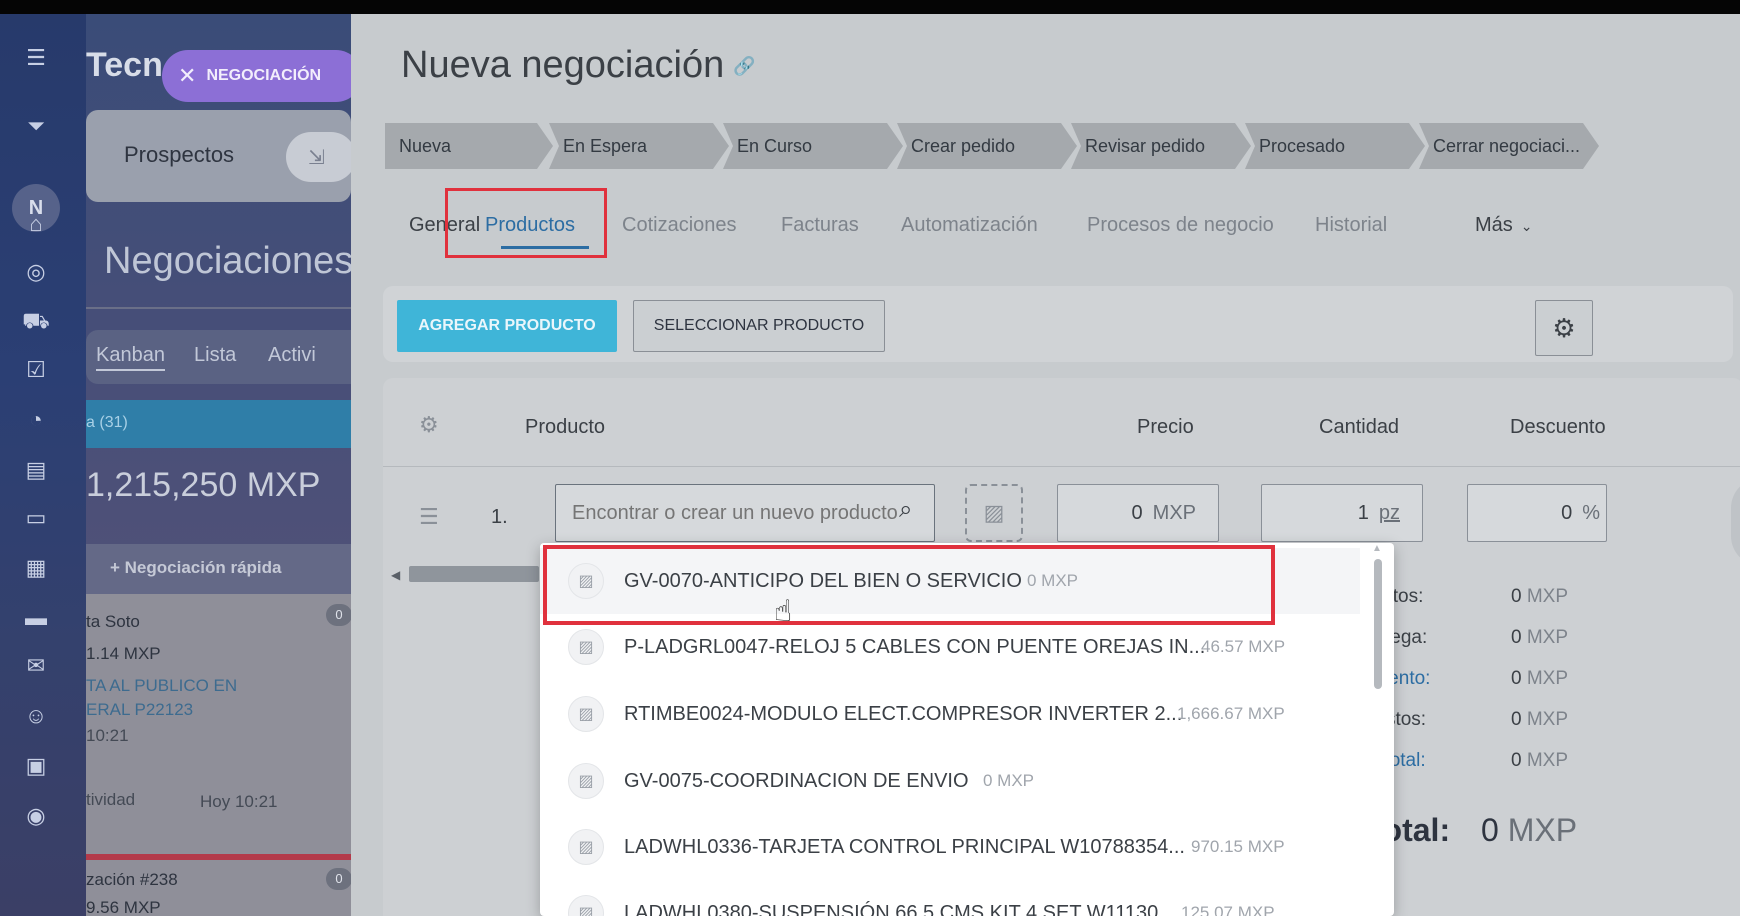 The height and width of the screenshot is (916, 1740). Describe the element at coordinates (526, 223) in the screenshot. I see `highlight-box-tab` at that location.